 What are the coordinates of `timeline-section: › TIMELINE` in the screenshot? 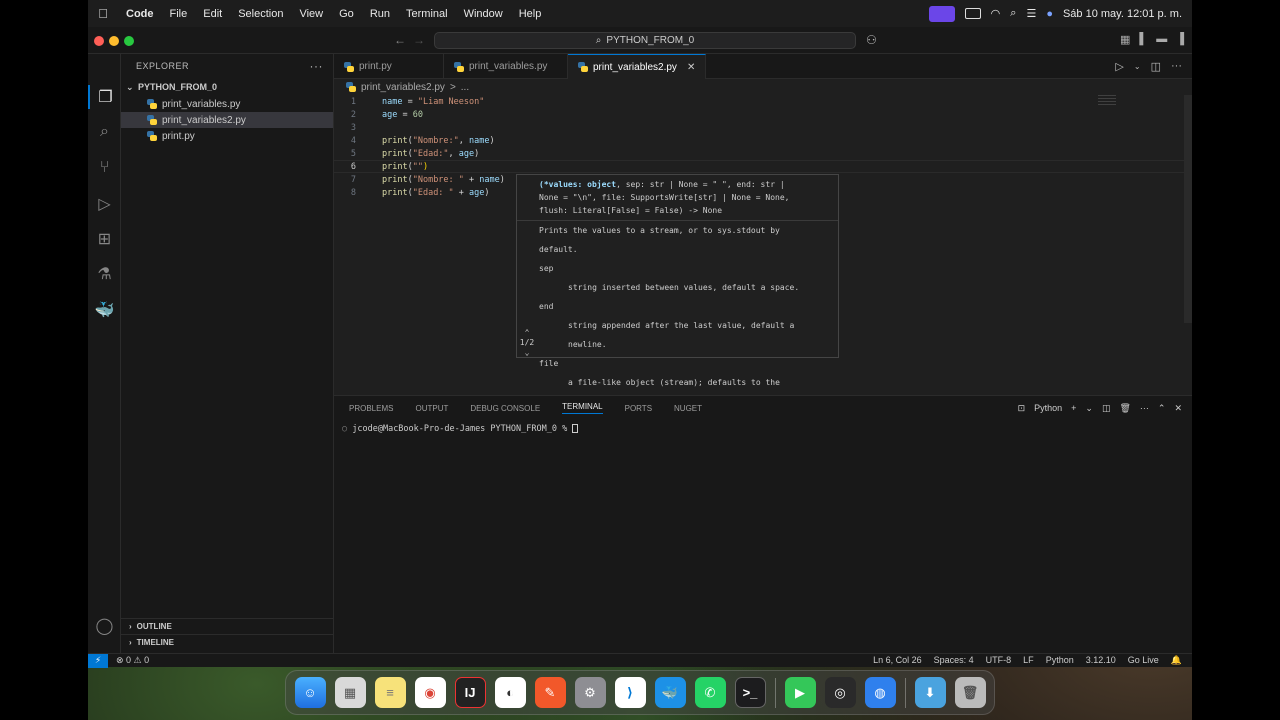 It's located at (227, 642).